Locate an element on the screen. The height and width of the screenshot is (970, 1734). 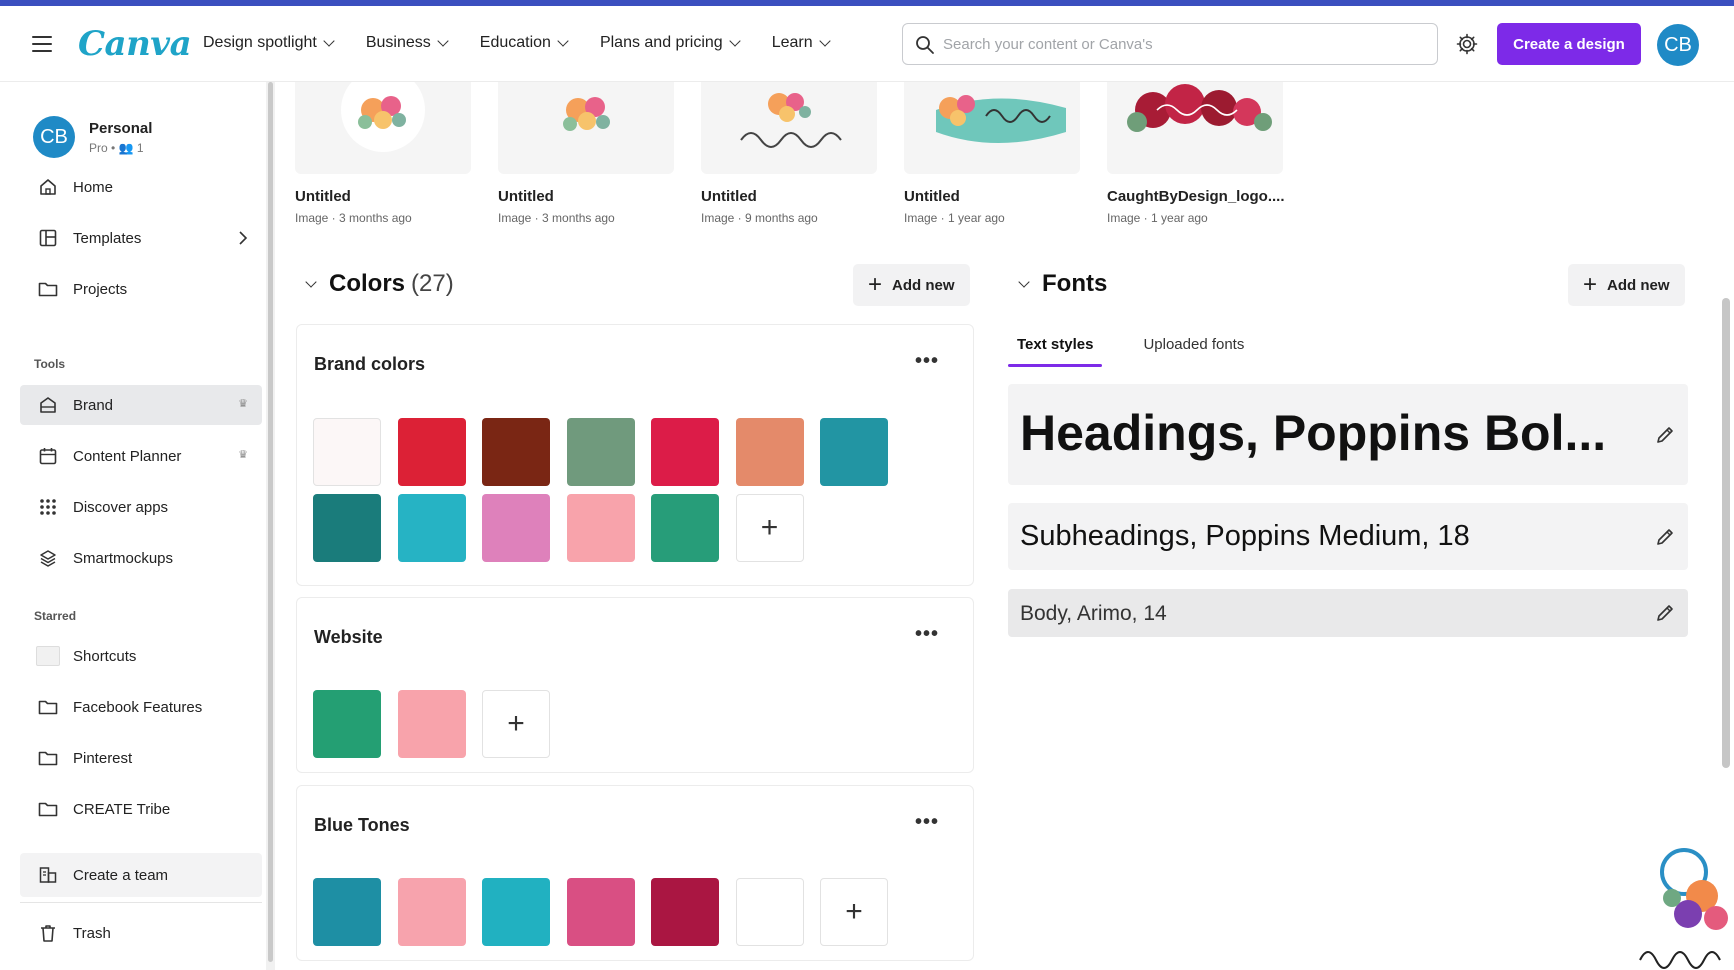
nav-learn: Learn is located at coordinates (801, 43).